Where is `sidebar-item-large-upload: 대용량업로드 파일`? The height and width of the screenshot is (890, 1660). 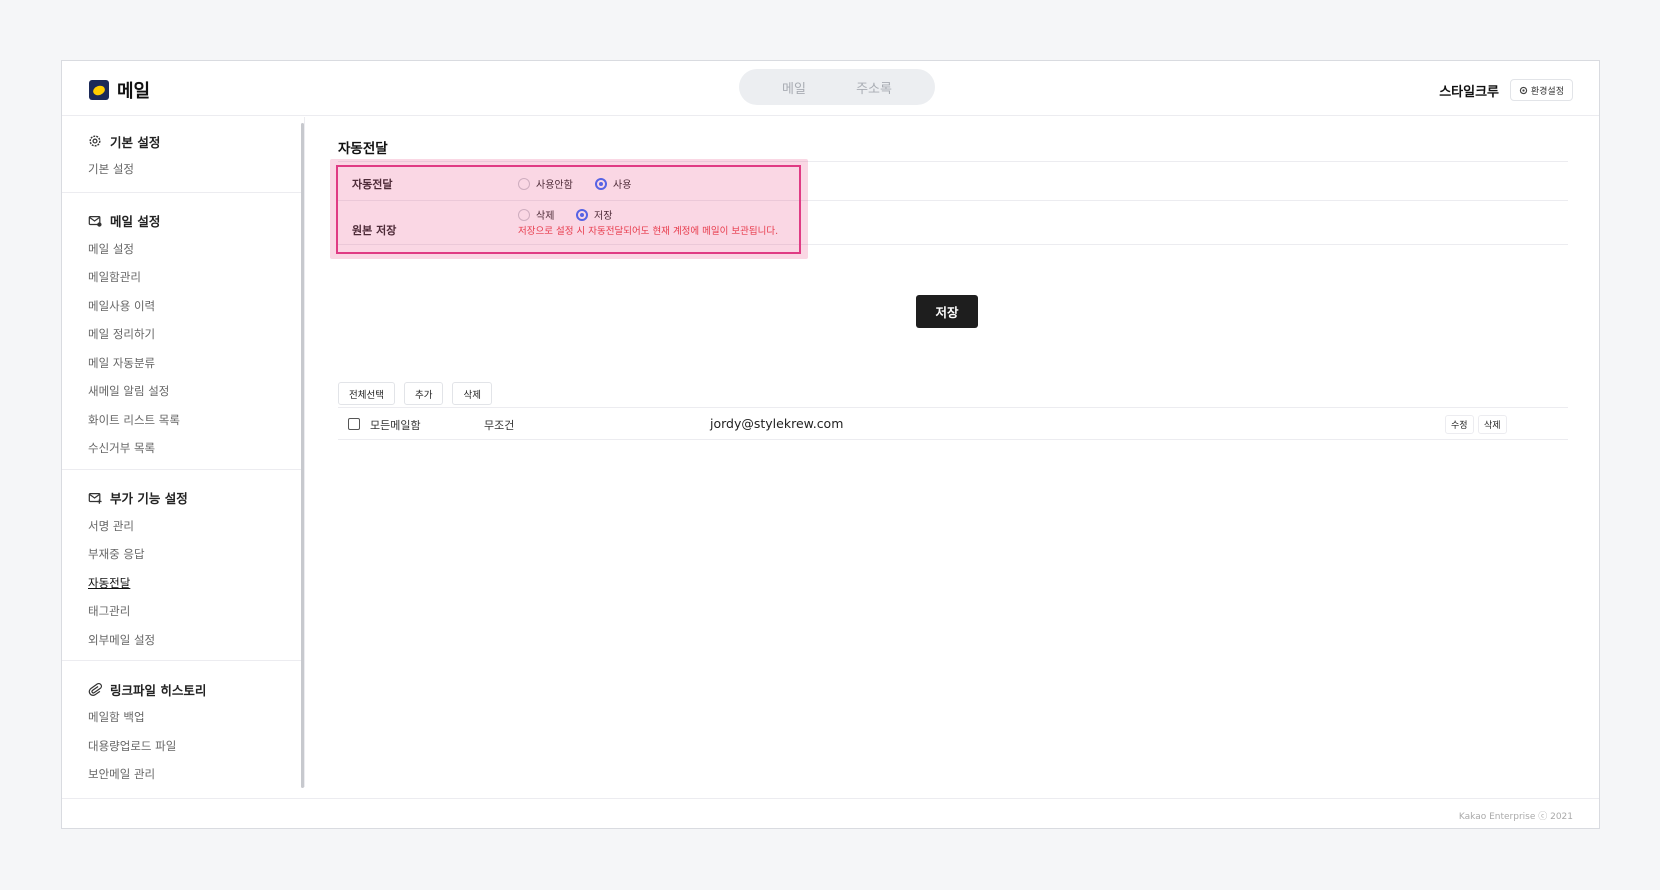
sidebar-item-large-upload: 대용량업로드 파일 is located at coordinates (183, 746).